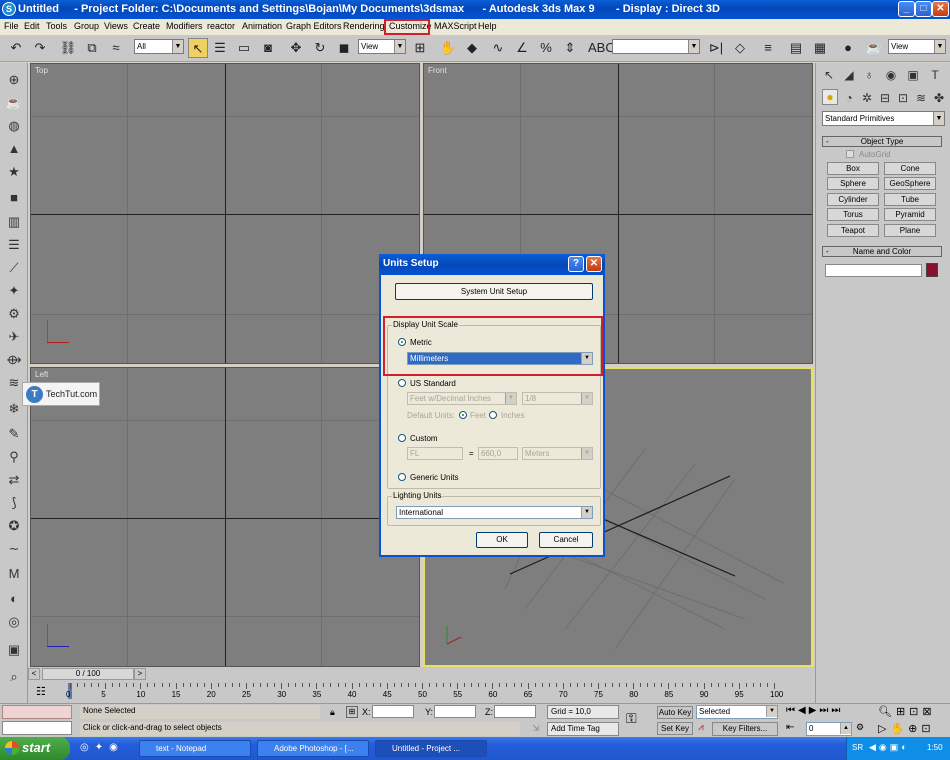 This screenshot has width=950, height=760. Describe the element at coordinates (296, 48) in the screenshot. I see `move-icon: ✥` at that location.